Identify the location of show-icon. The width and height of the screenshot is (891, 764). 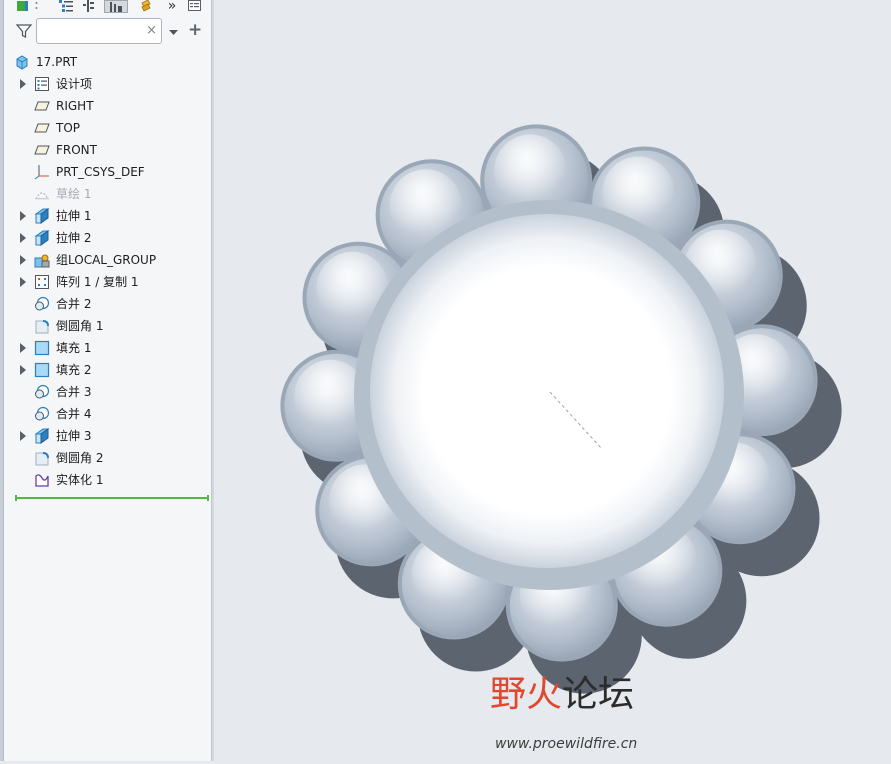
(116, 6).